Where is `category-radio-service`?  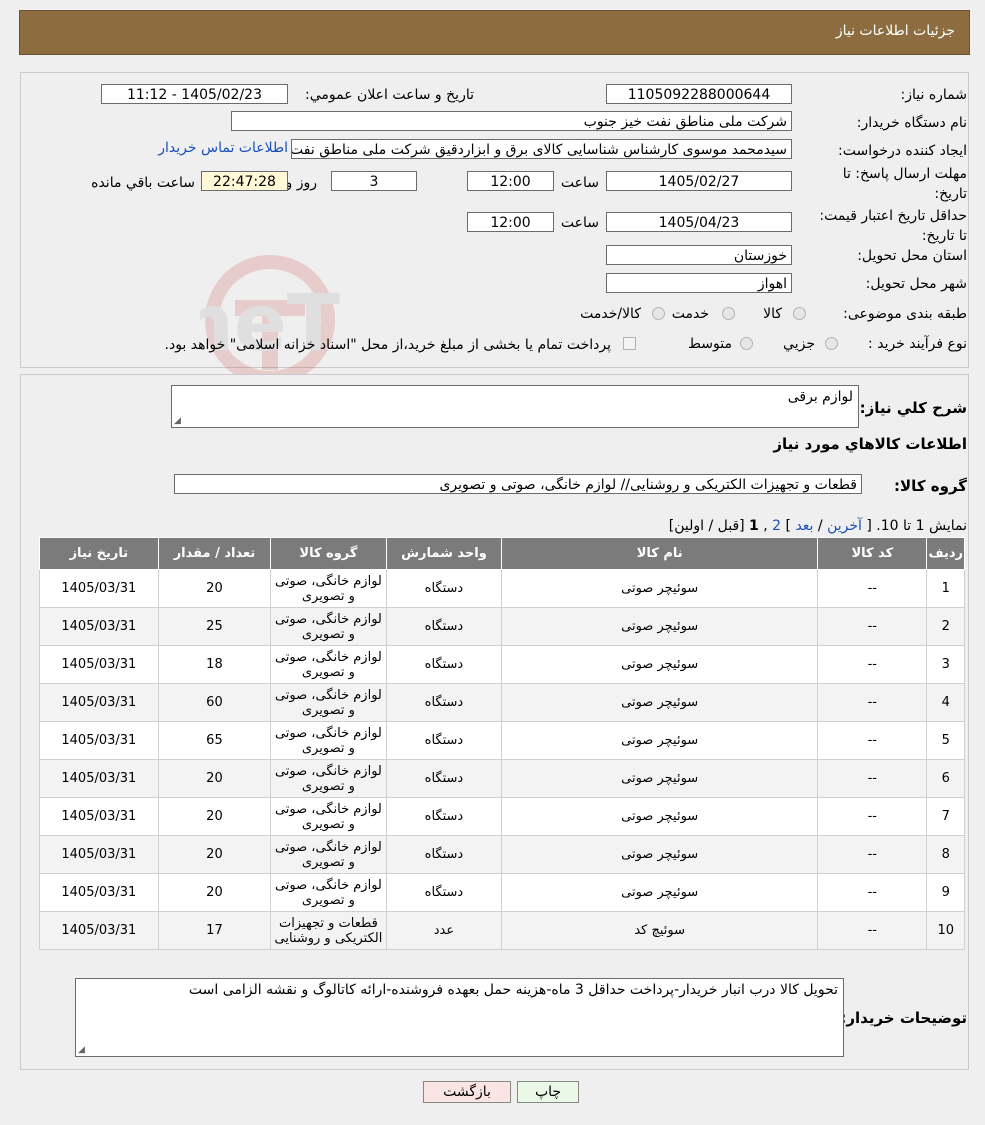 category-radio-service is located at coordinates (728, 313).